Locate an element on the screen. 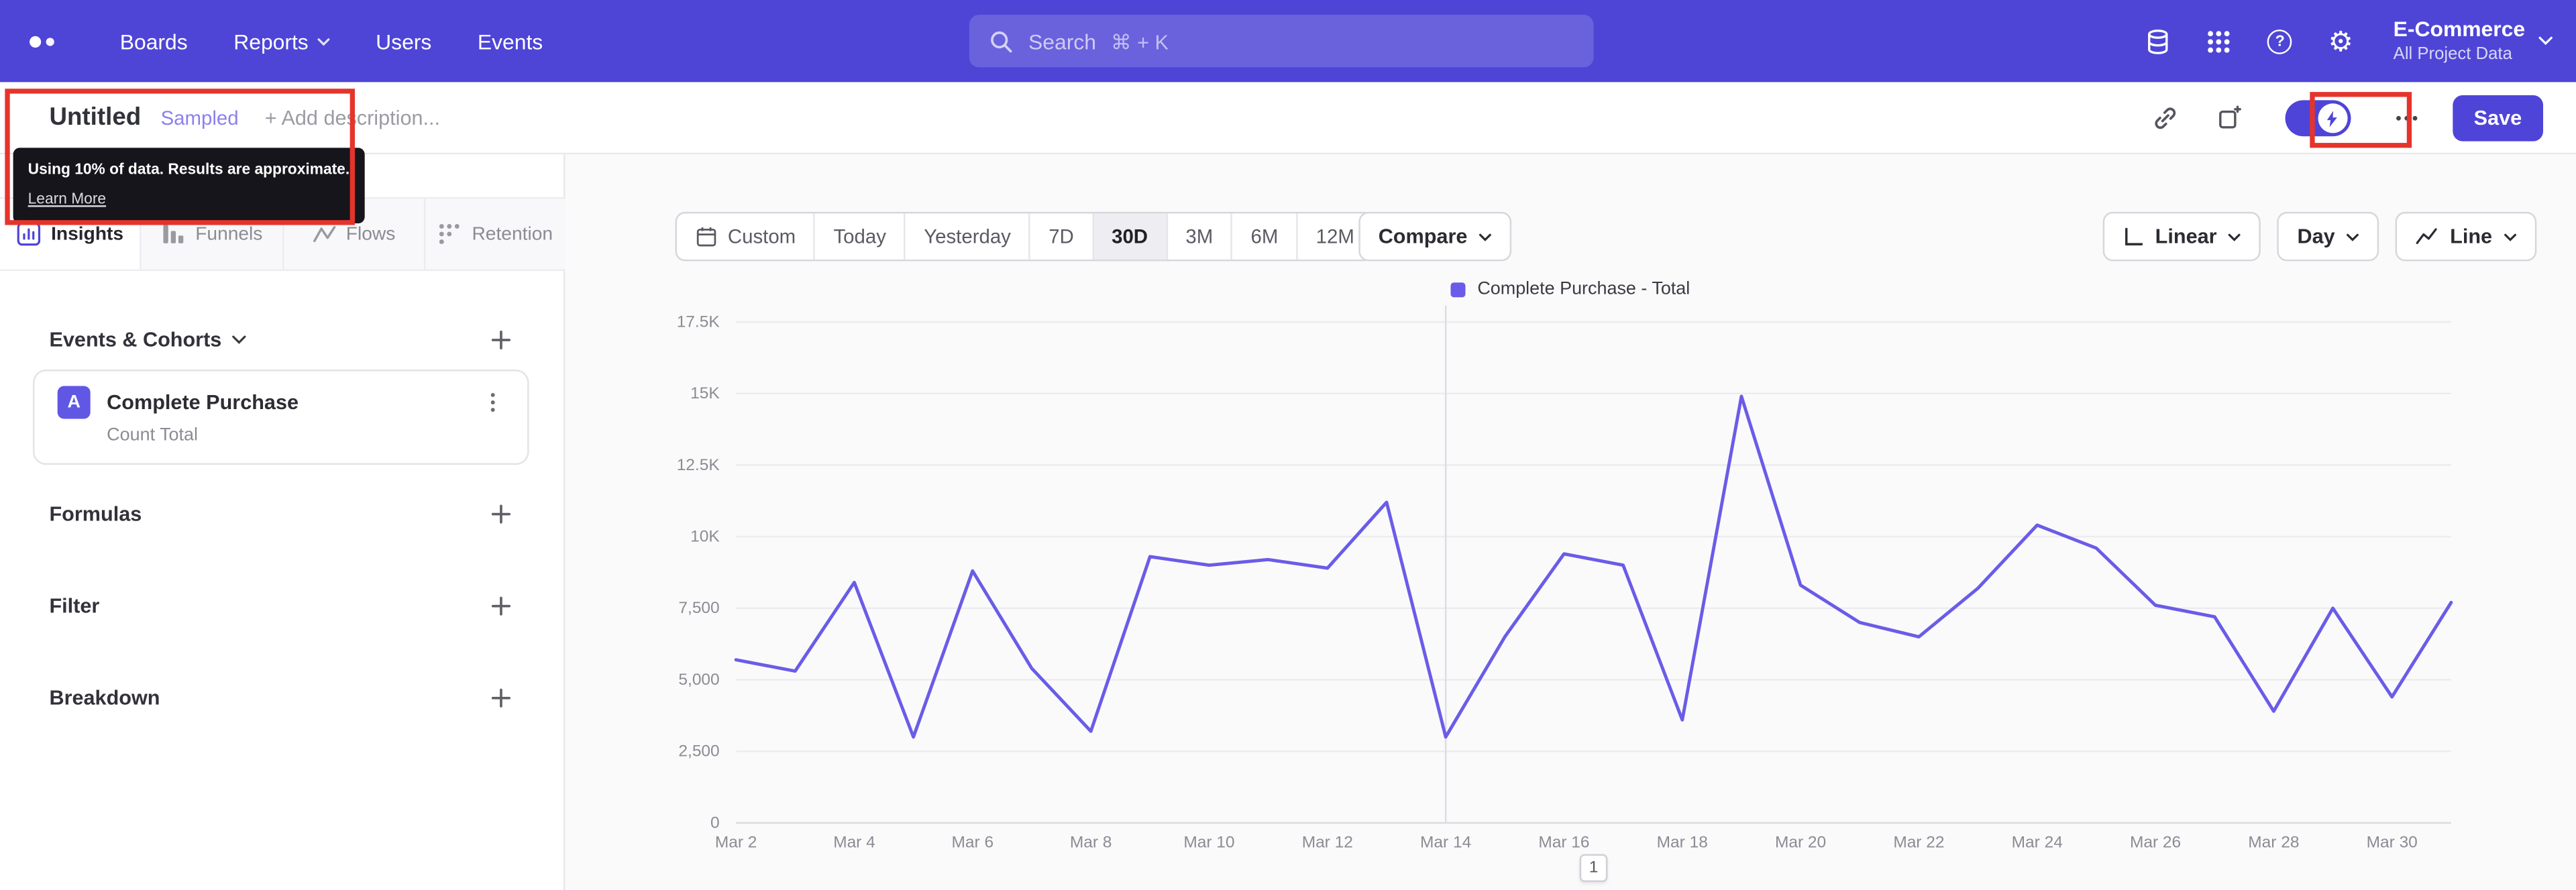 The image size is (2576, 890). nav-item-boards: Boards is located at coordinates (153, 41).